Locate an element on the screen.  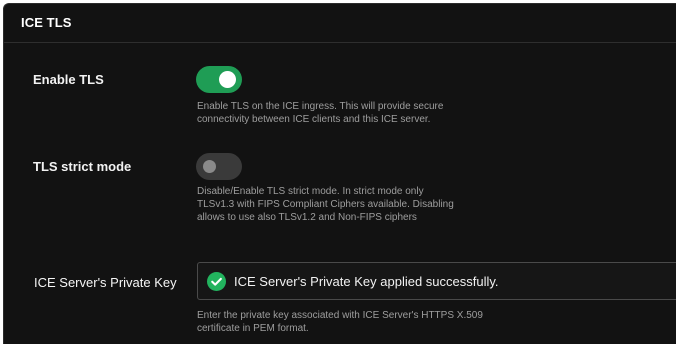
enable-tls-toggle is located at coordinates (219, 79).